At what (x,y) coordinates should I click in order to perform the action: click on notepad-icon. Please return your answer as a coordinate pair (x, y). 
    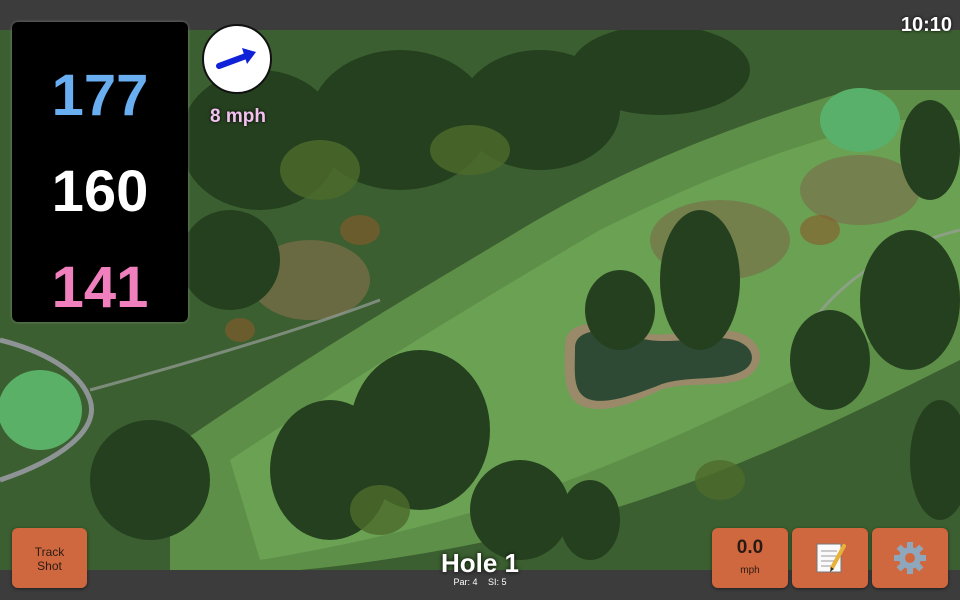
    Looking at the image, I should click on (831, 558).